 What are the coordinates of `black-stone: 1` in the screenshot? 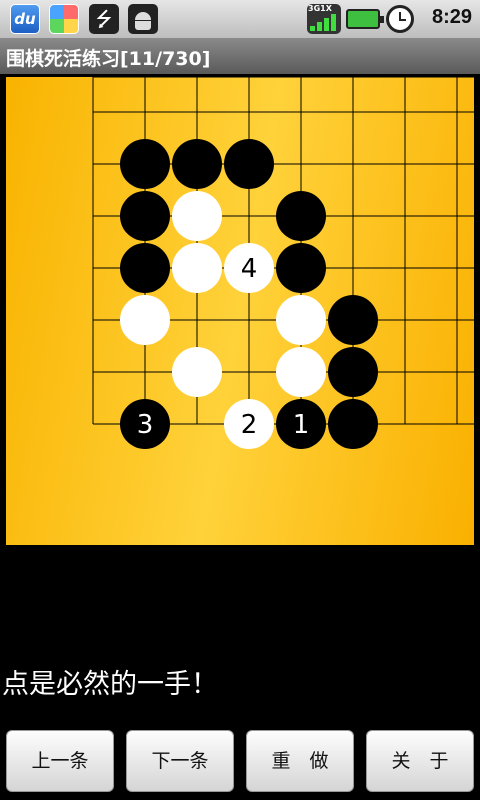 It's located at (301, 424).